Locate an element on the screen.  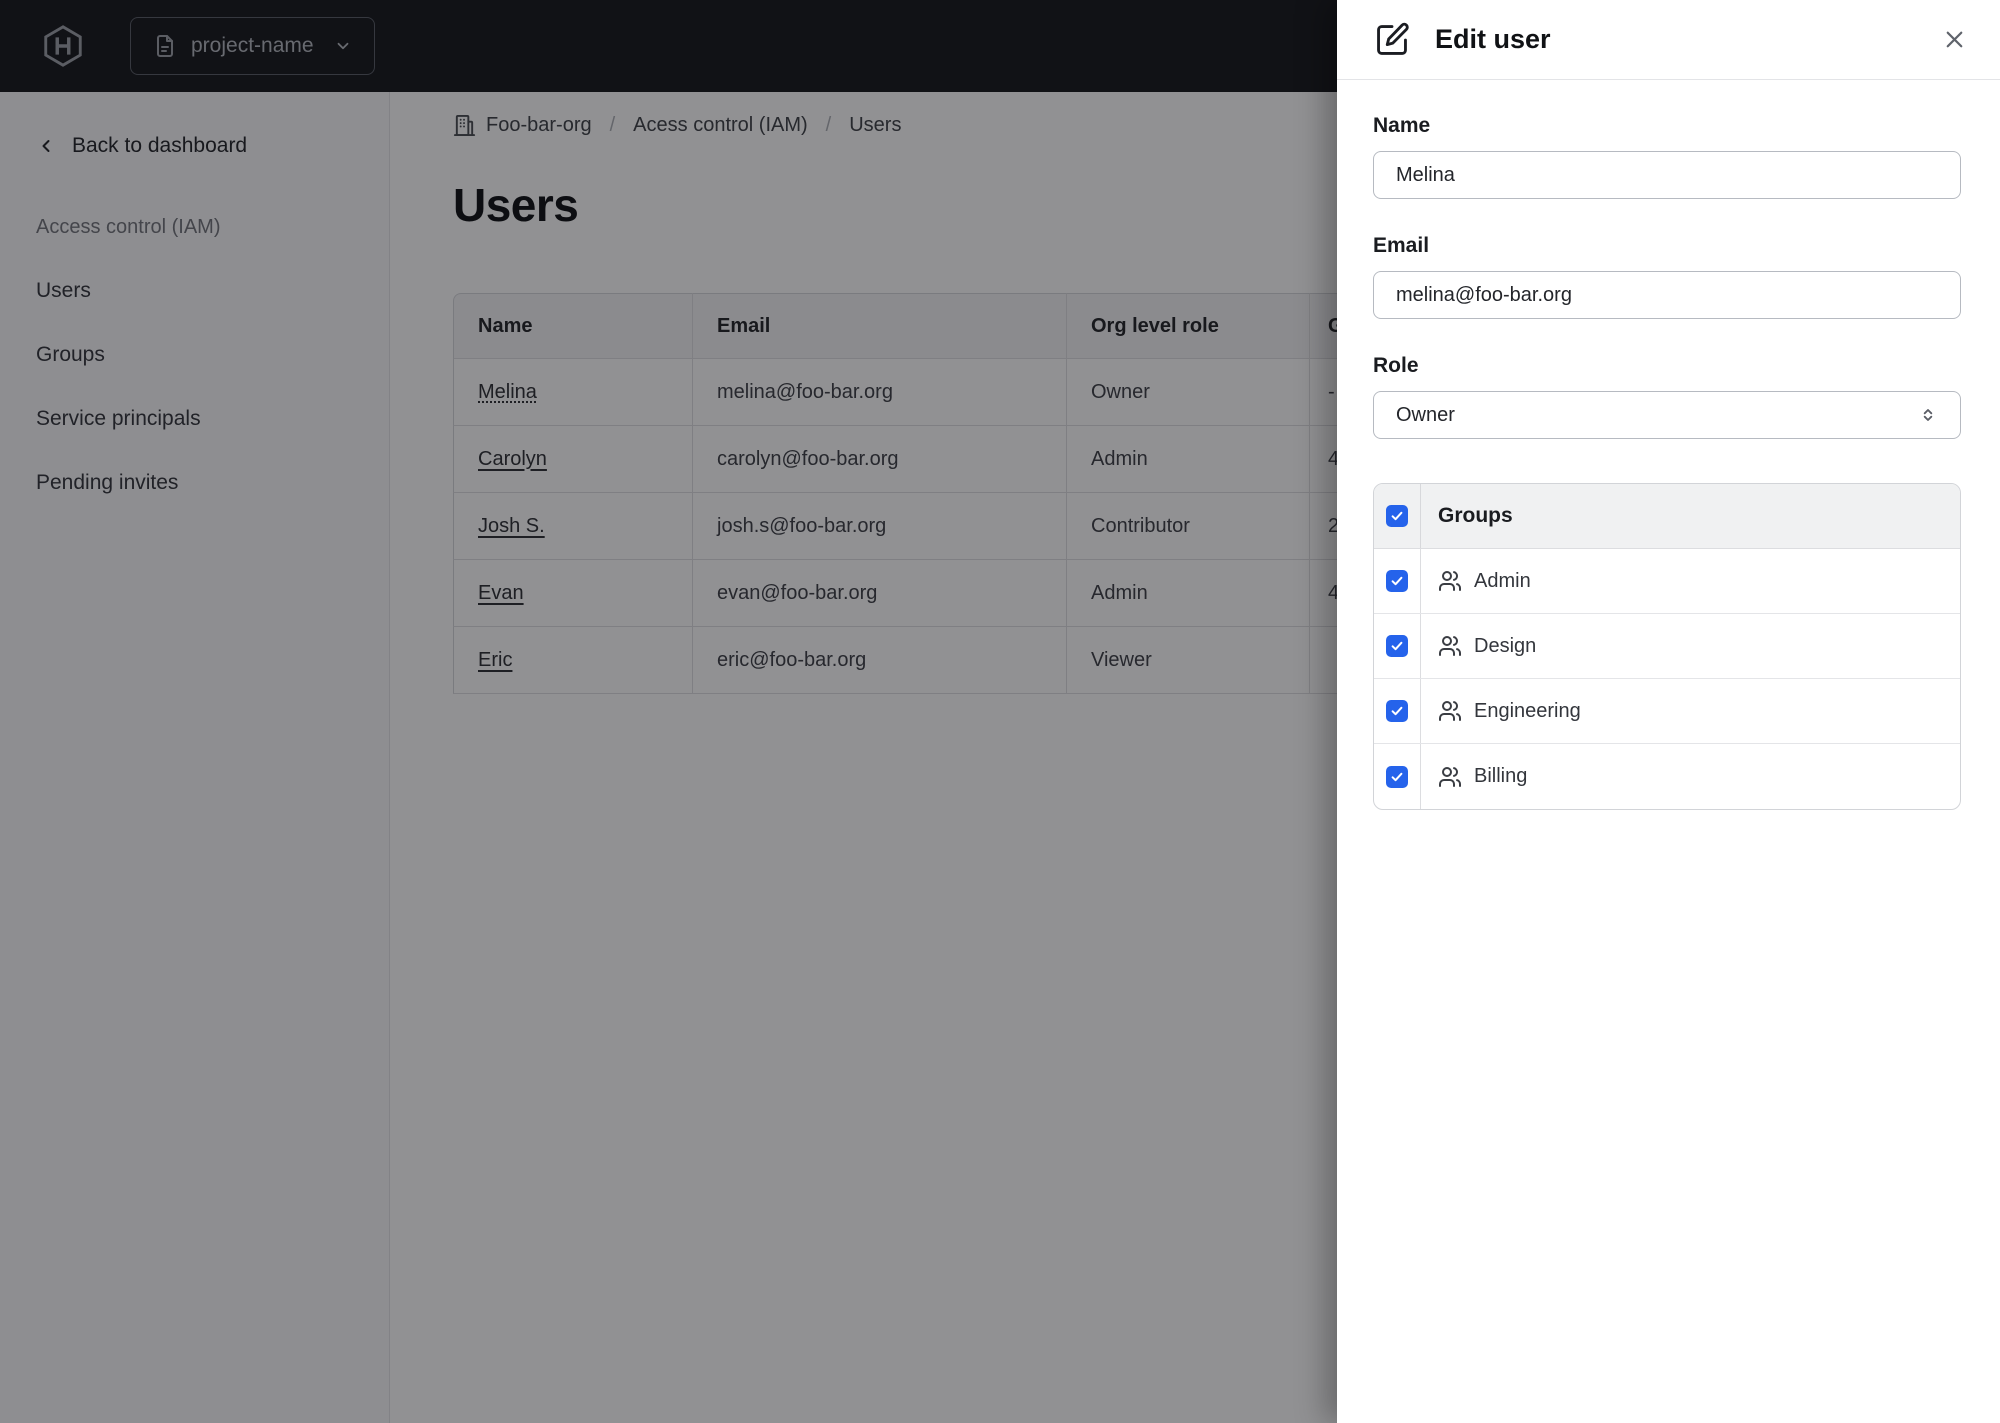
role-field-label: Role is located at coordinates (1396, 365).